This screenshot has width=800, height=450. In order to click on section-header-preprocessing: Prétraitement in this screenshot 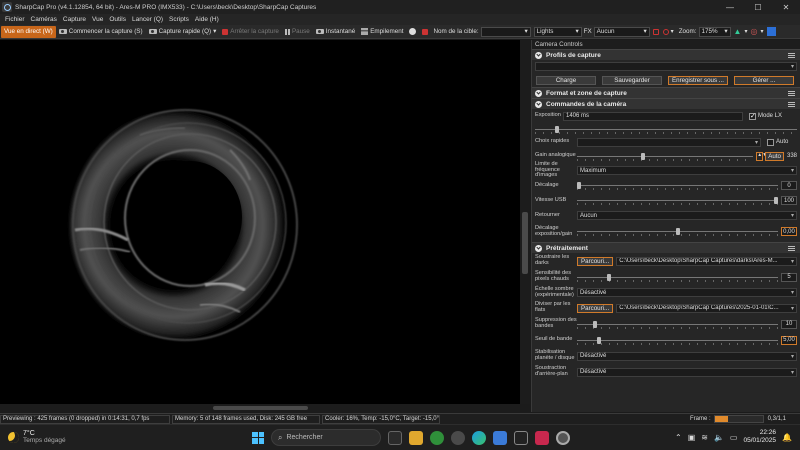, I will do `click(666, 247)`.